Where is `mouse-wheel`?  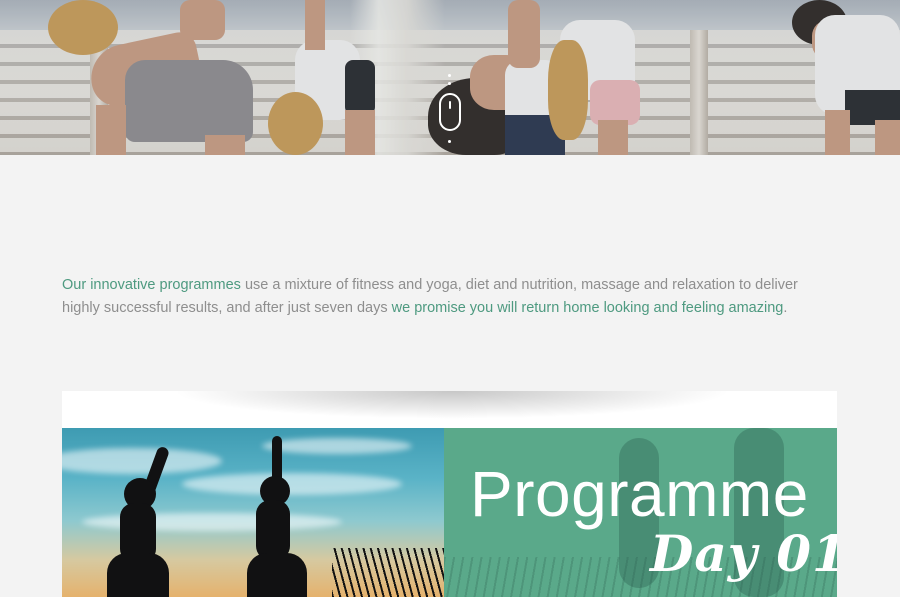
mouse-wheel is located at coordinates (450, 105).